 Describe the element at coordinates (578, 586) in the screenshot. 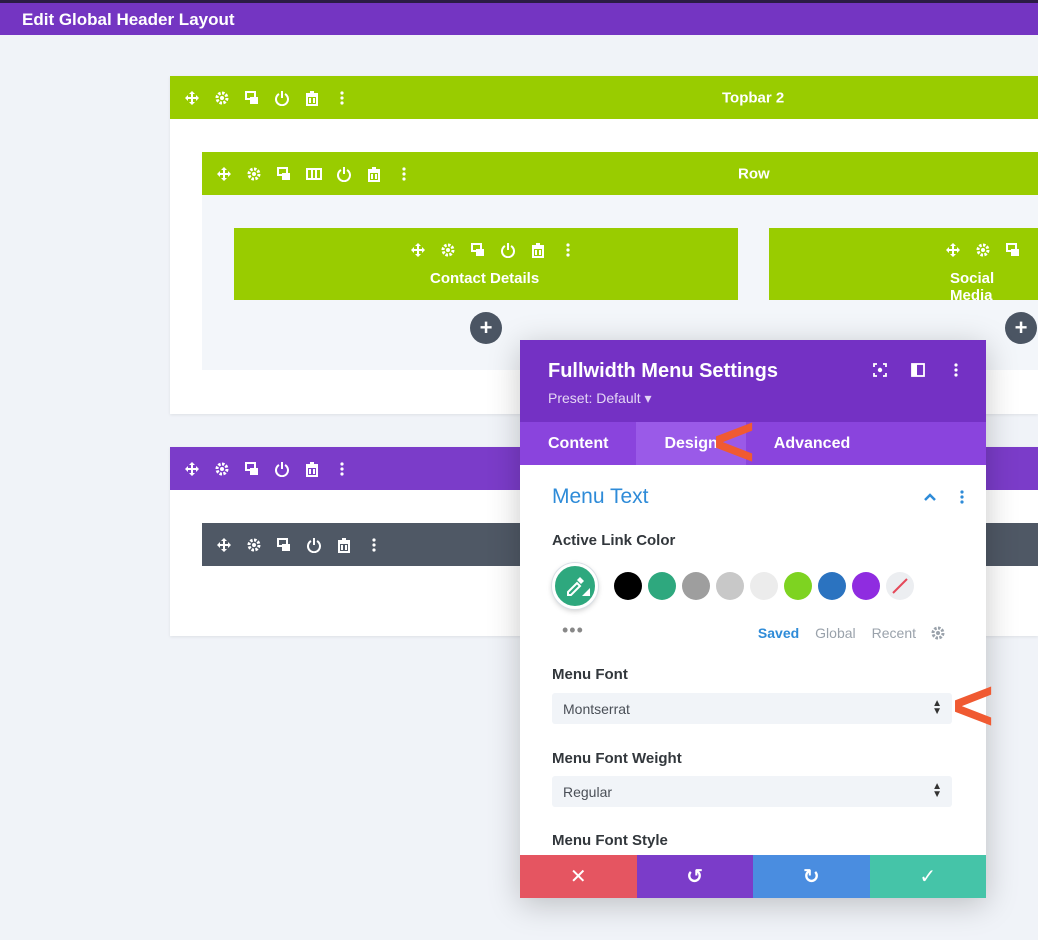

I see `eyedropper-icon` at that location.